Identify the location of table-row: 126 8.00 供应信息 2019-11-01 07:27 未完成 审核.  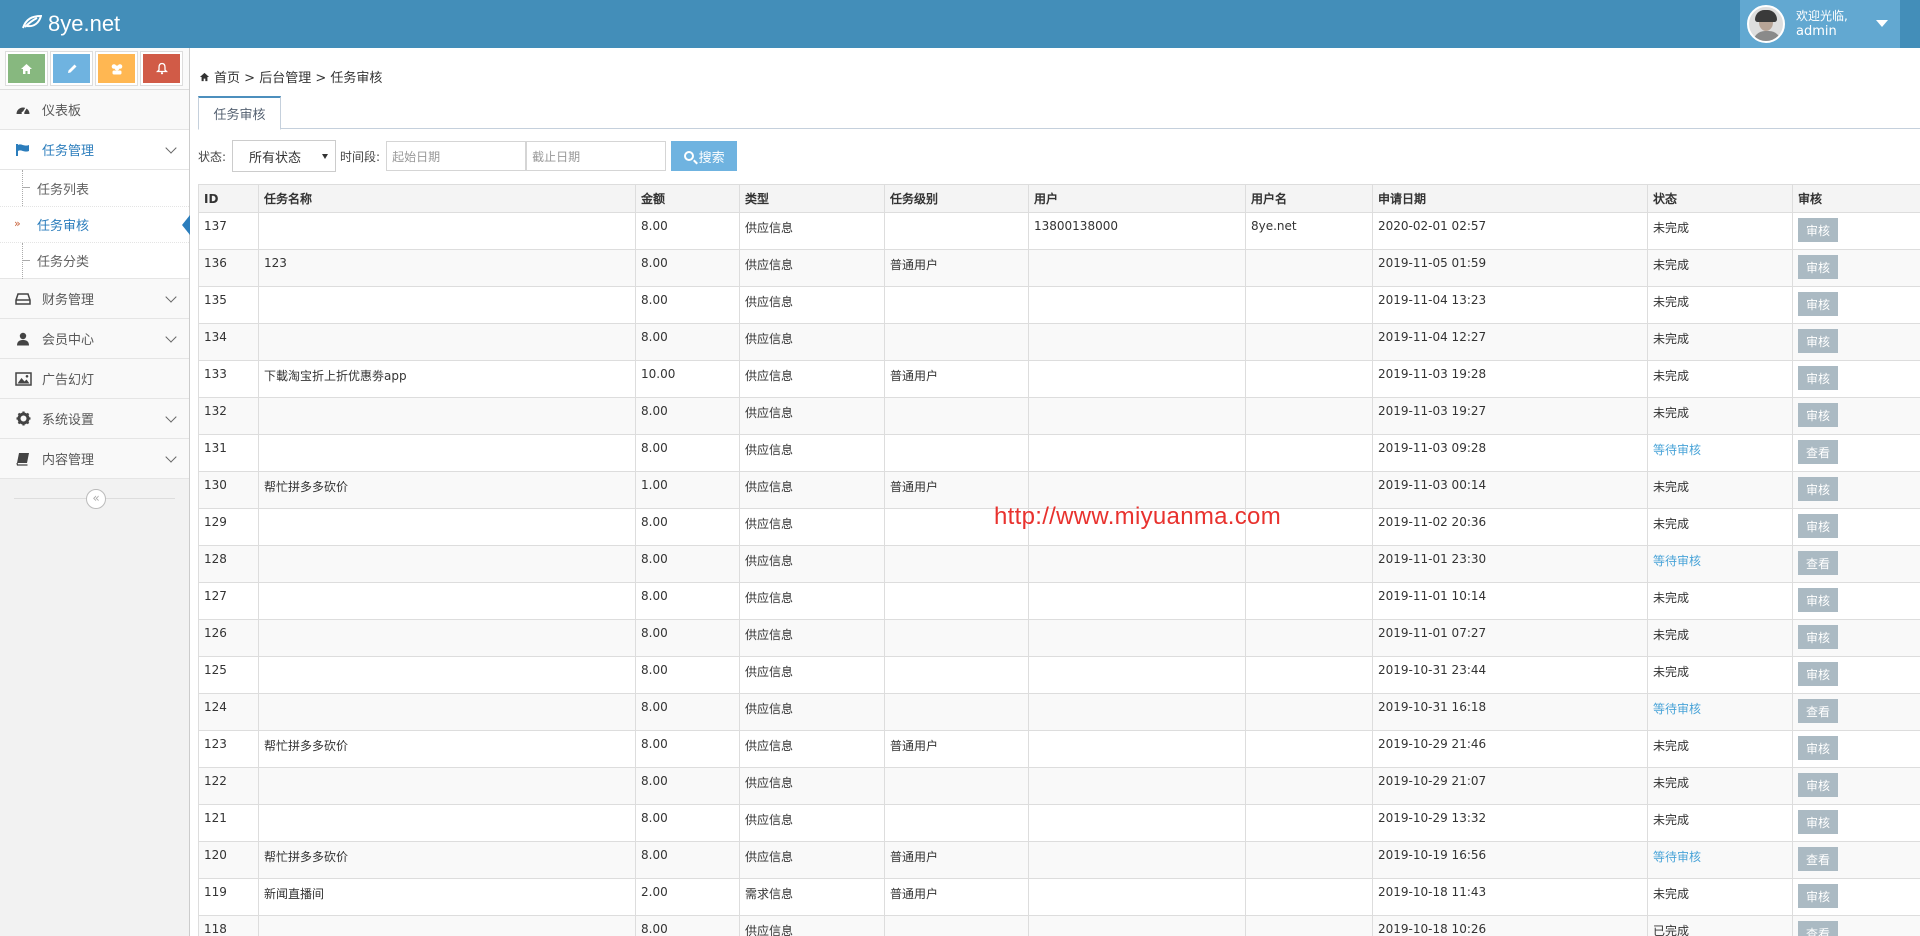
(1059, 638).